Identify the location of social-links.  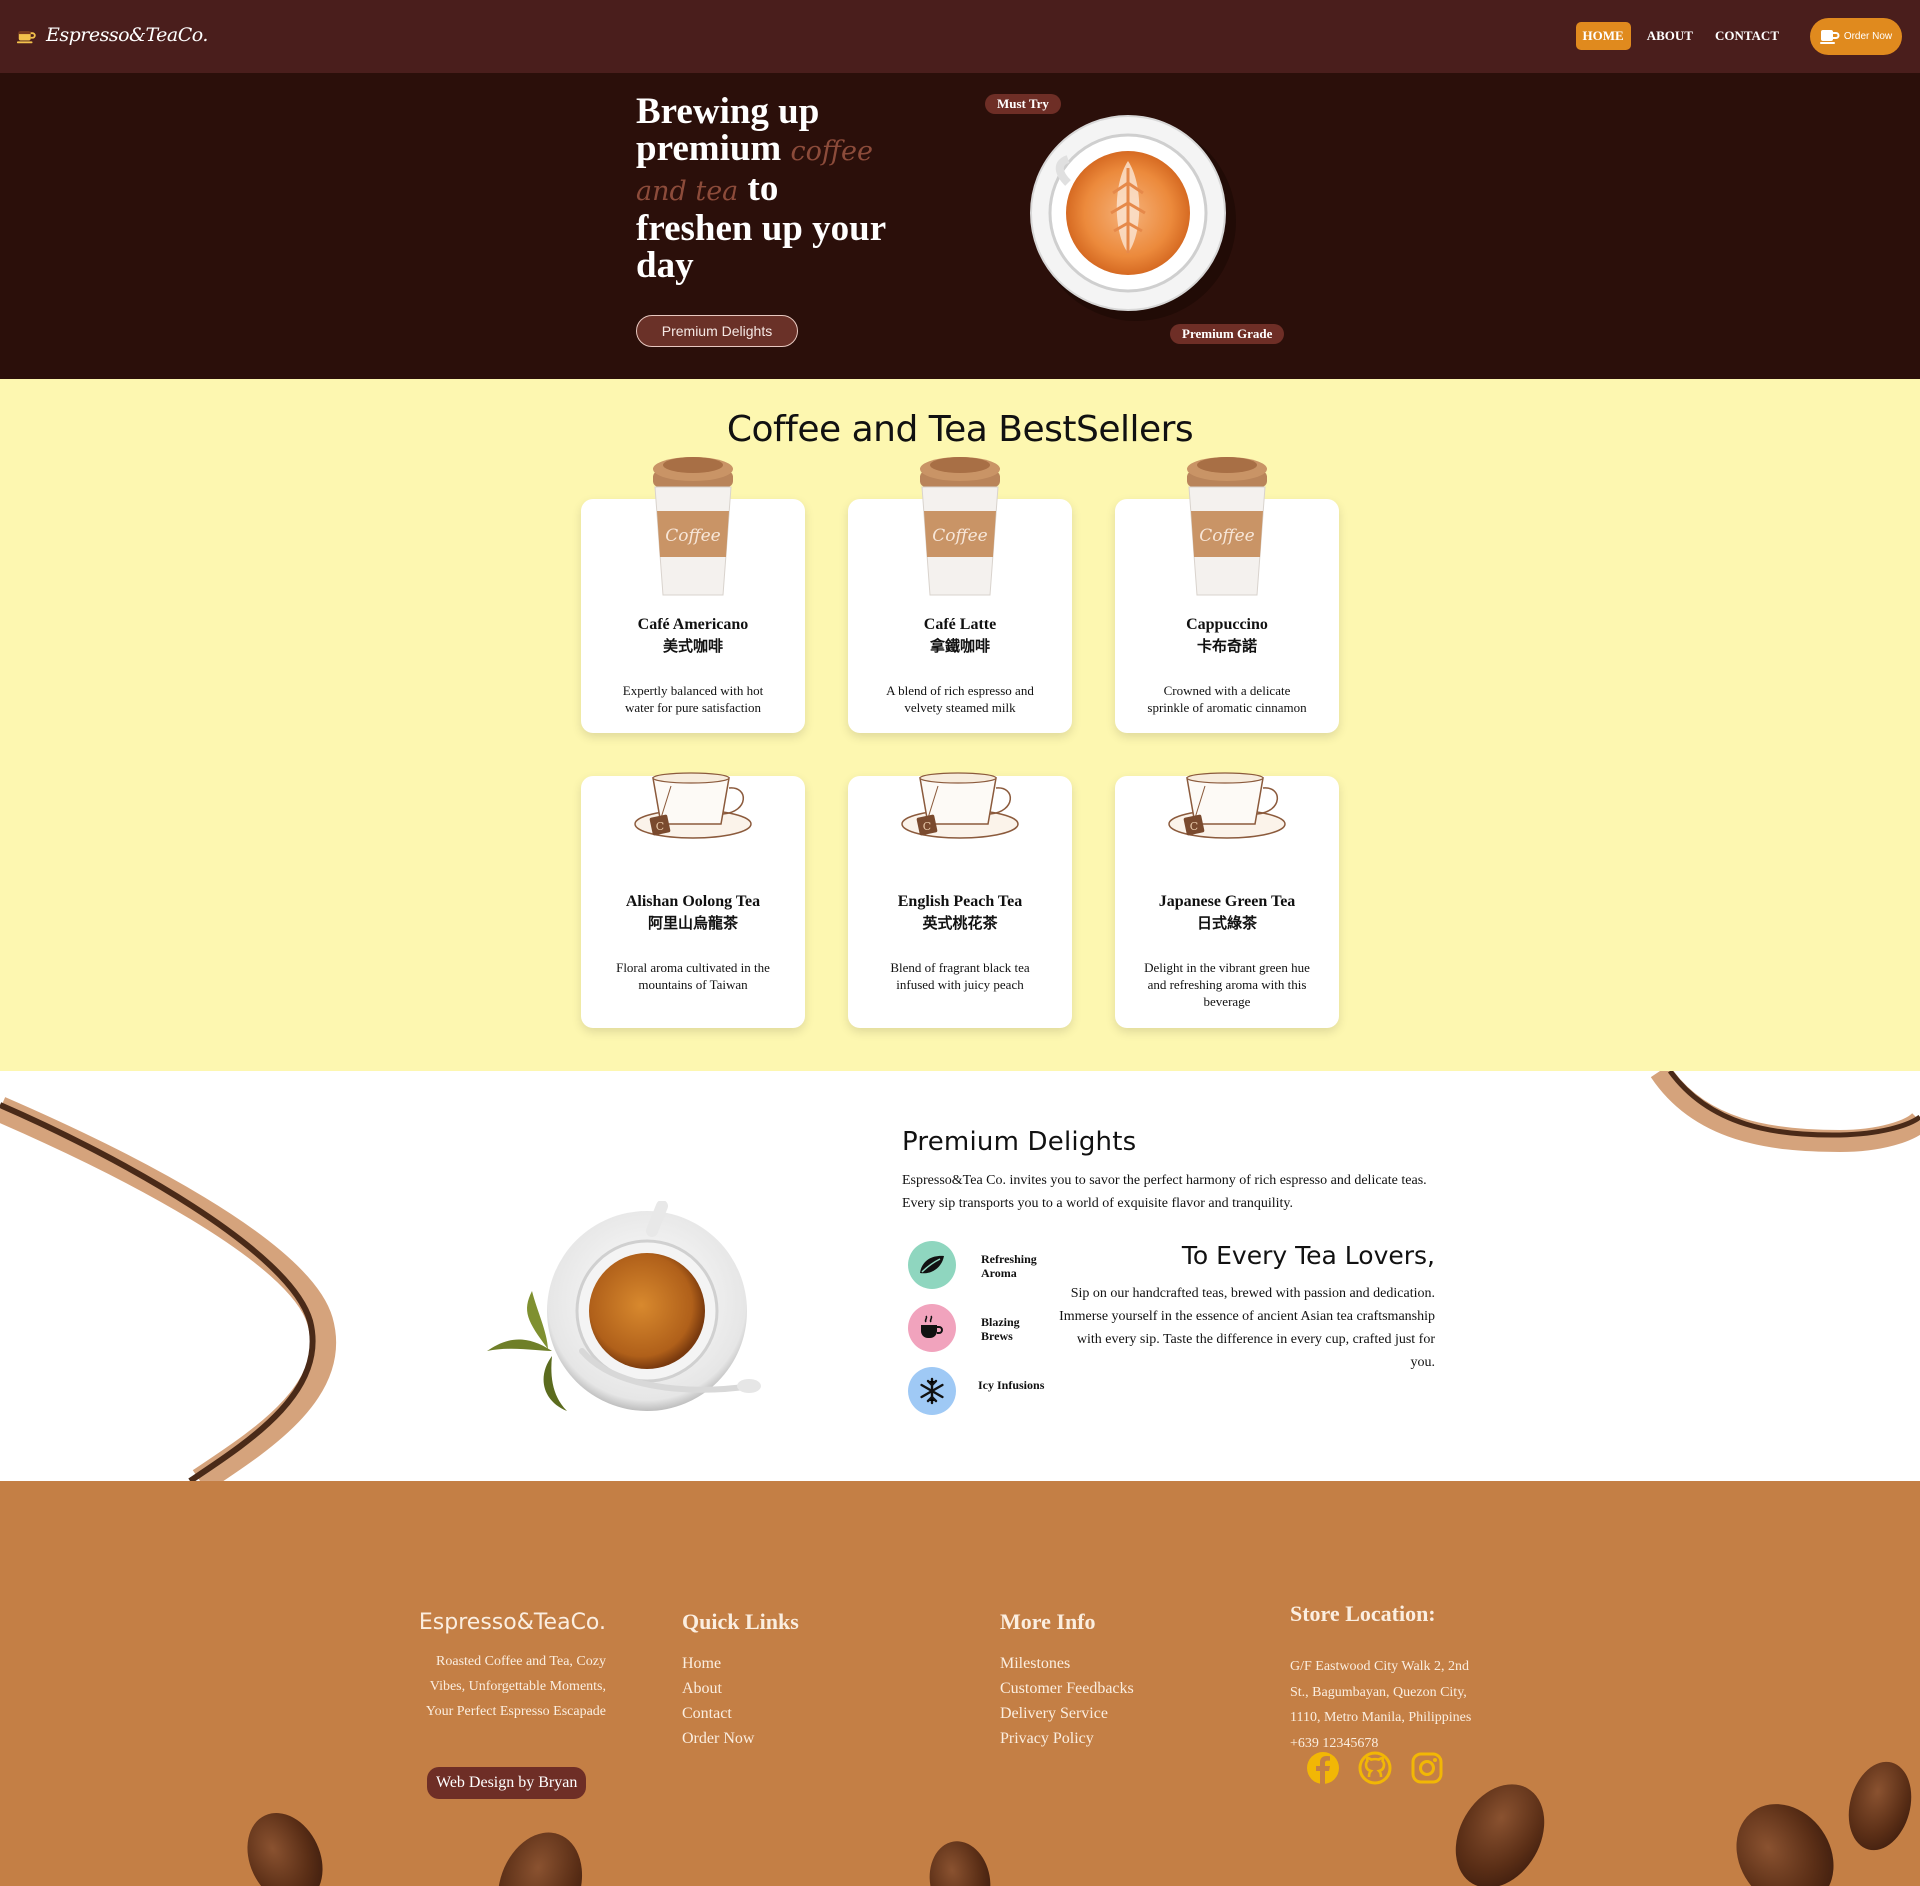
(1375, 1768).